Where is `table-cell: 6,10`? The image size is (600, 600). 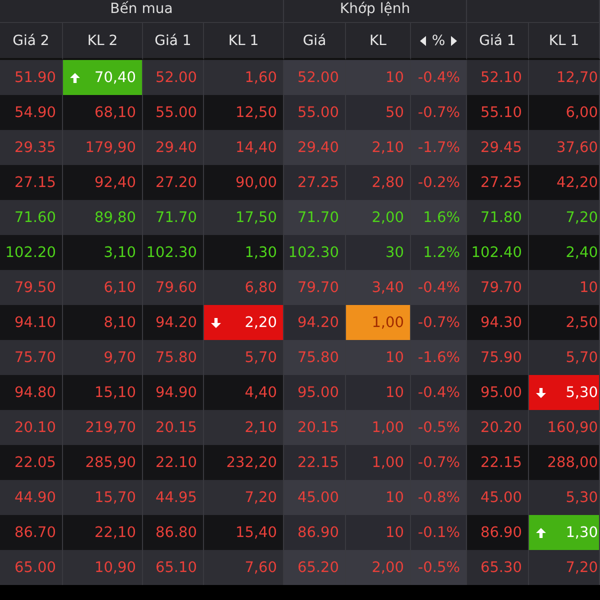
table-cell: 6,10 is located at coordinates (103, 287).